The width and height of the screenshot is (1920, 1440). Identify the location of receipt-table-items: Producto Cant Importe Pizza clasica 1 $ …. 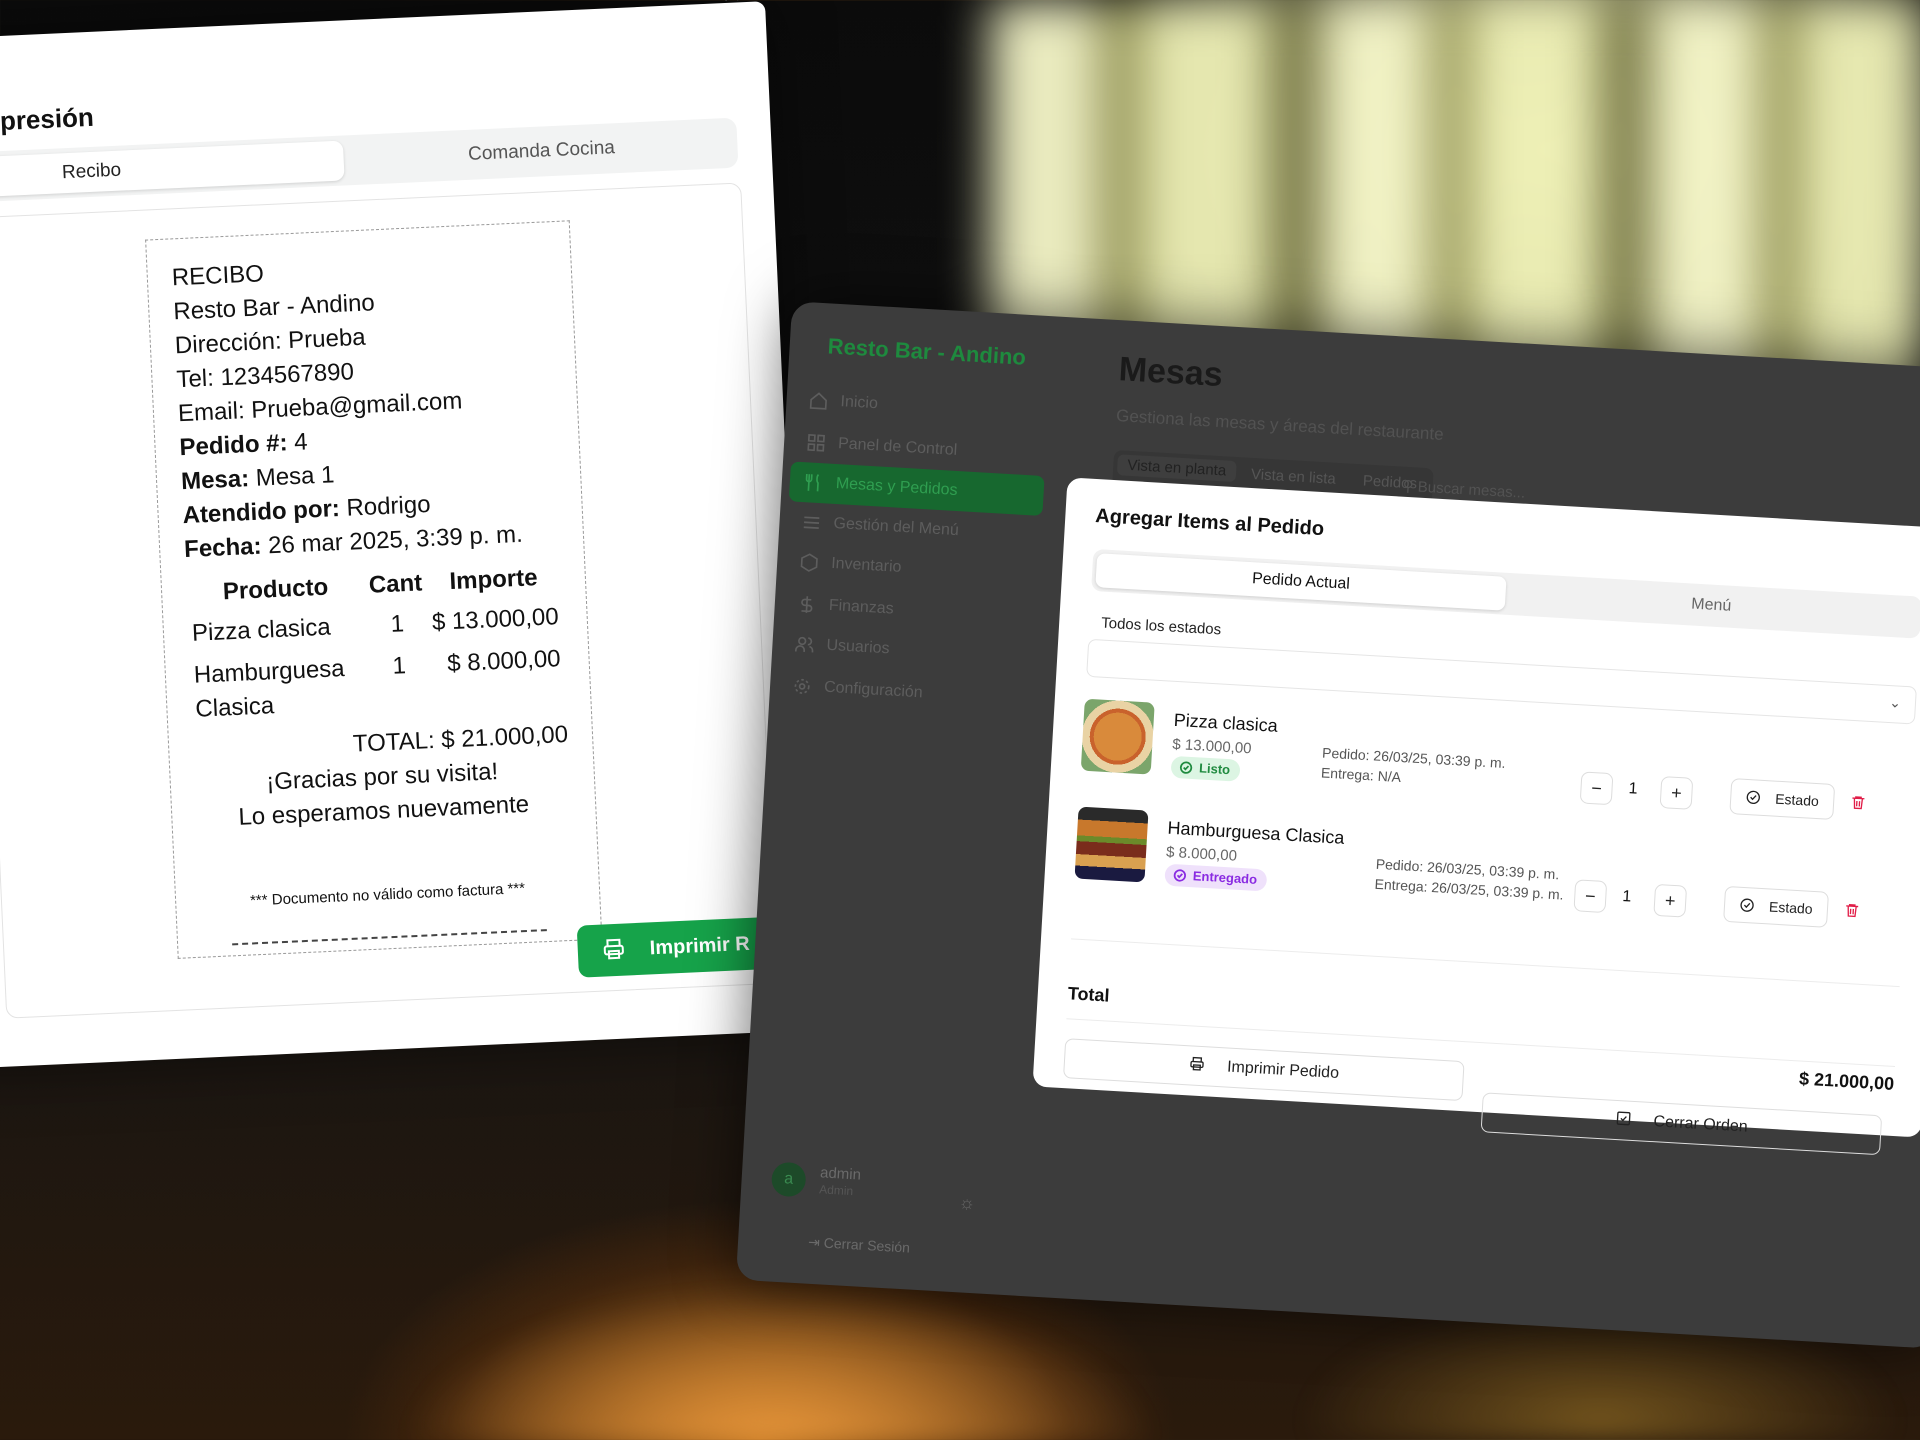
(376, 644).